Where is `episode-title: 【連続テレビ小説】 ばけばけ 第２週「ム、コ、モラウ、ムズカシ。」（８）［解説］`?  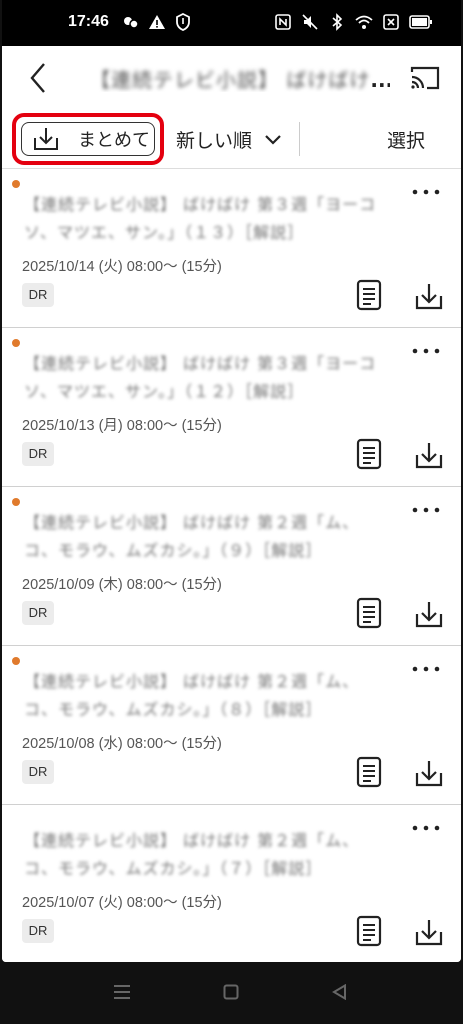 episode-title: 【連続テレビ小説】 ばけばけ 第２週「ム、コ、モラウ、ムズカシ。」（８）［解説］ is located at coordinates (192, 695).